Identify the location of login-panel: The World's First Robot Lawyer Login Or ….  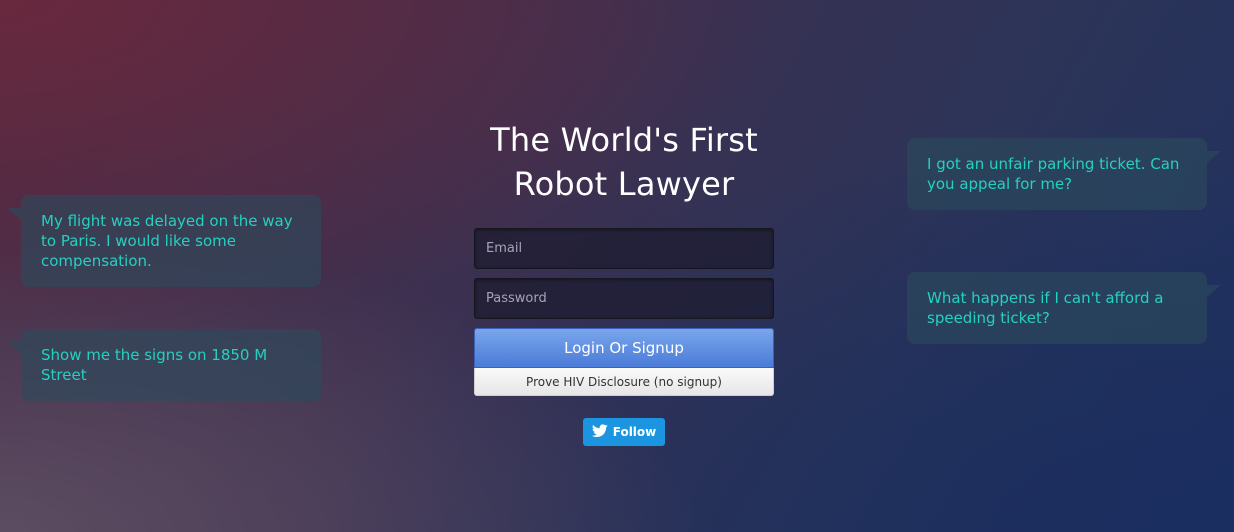
(624, 282).